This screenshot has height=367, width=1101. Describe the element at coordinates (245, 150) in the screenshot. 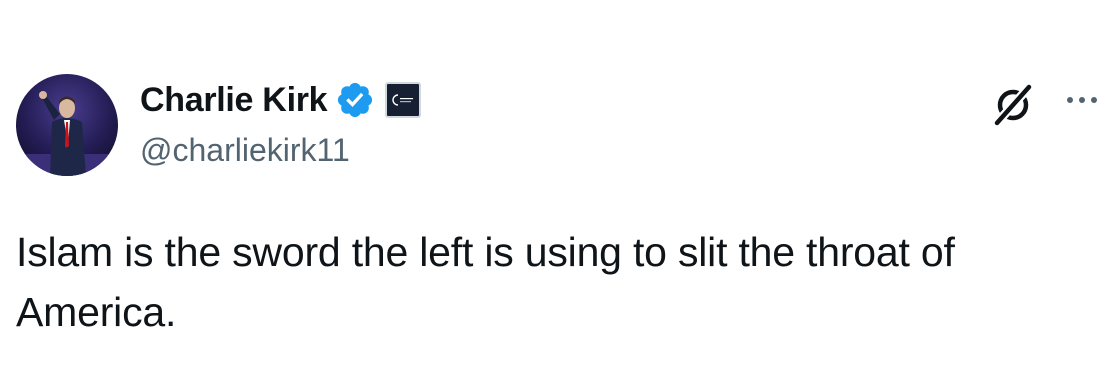

I see `author-handle: @charliekirk11` at that location.